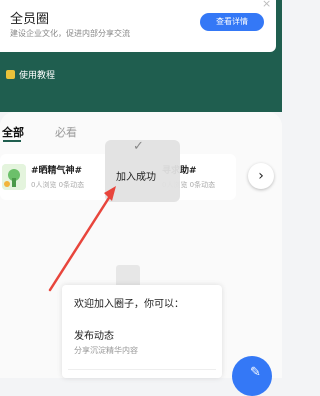 This screenshot has width=320, height=396. I want to click on menu-divider, so click(142, 369).